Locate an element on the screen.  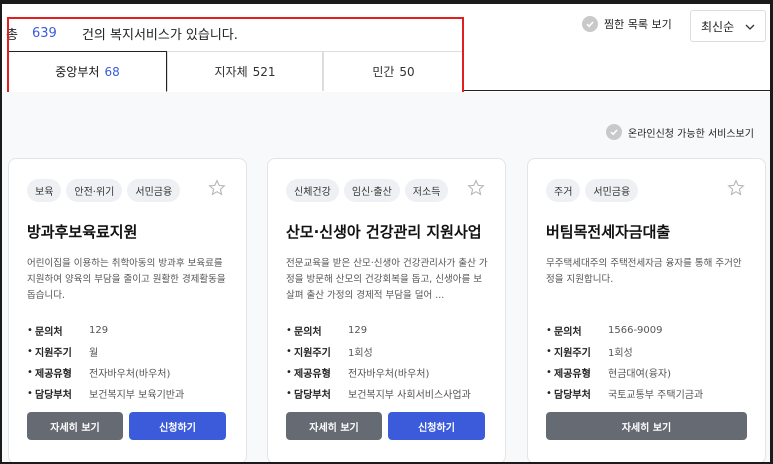
info-value: 보건복지부 사회서비스사업과 is located at coordinates (409, 395).